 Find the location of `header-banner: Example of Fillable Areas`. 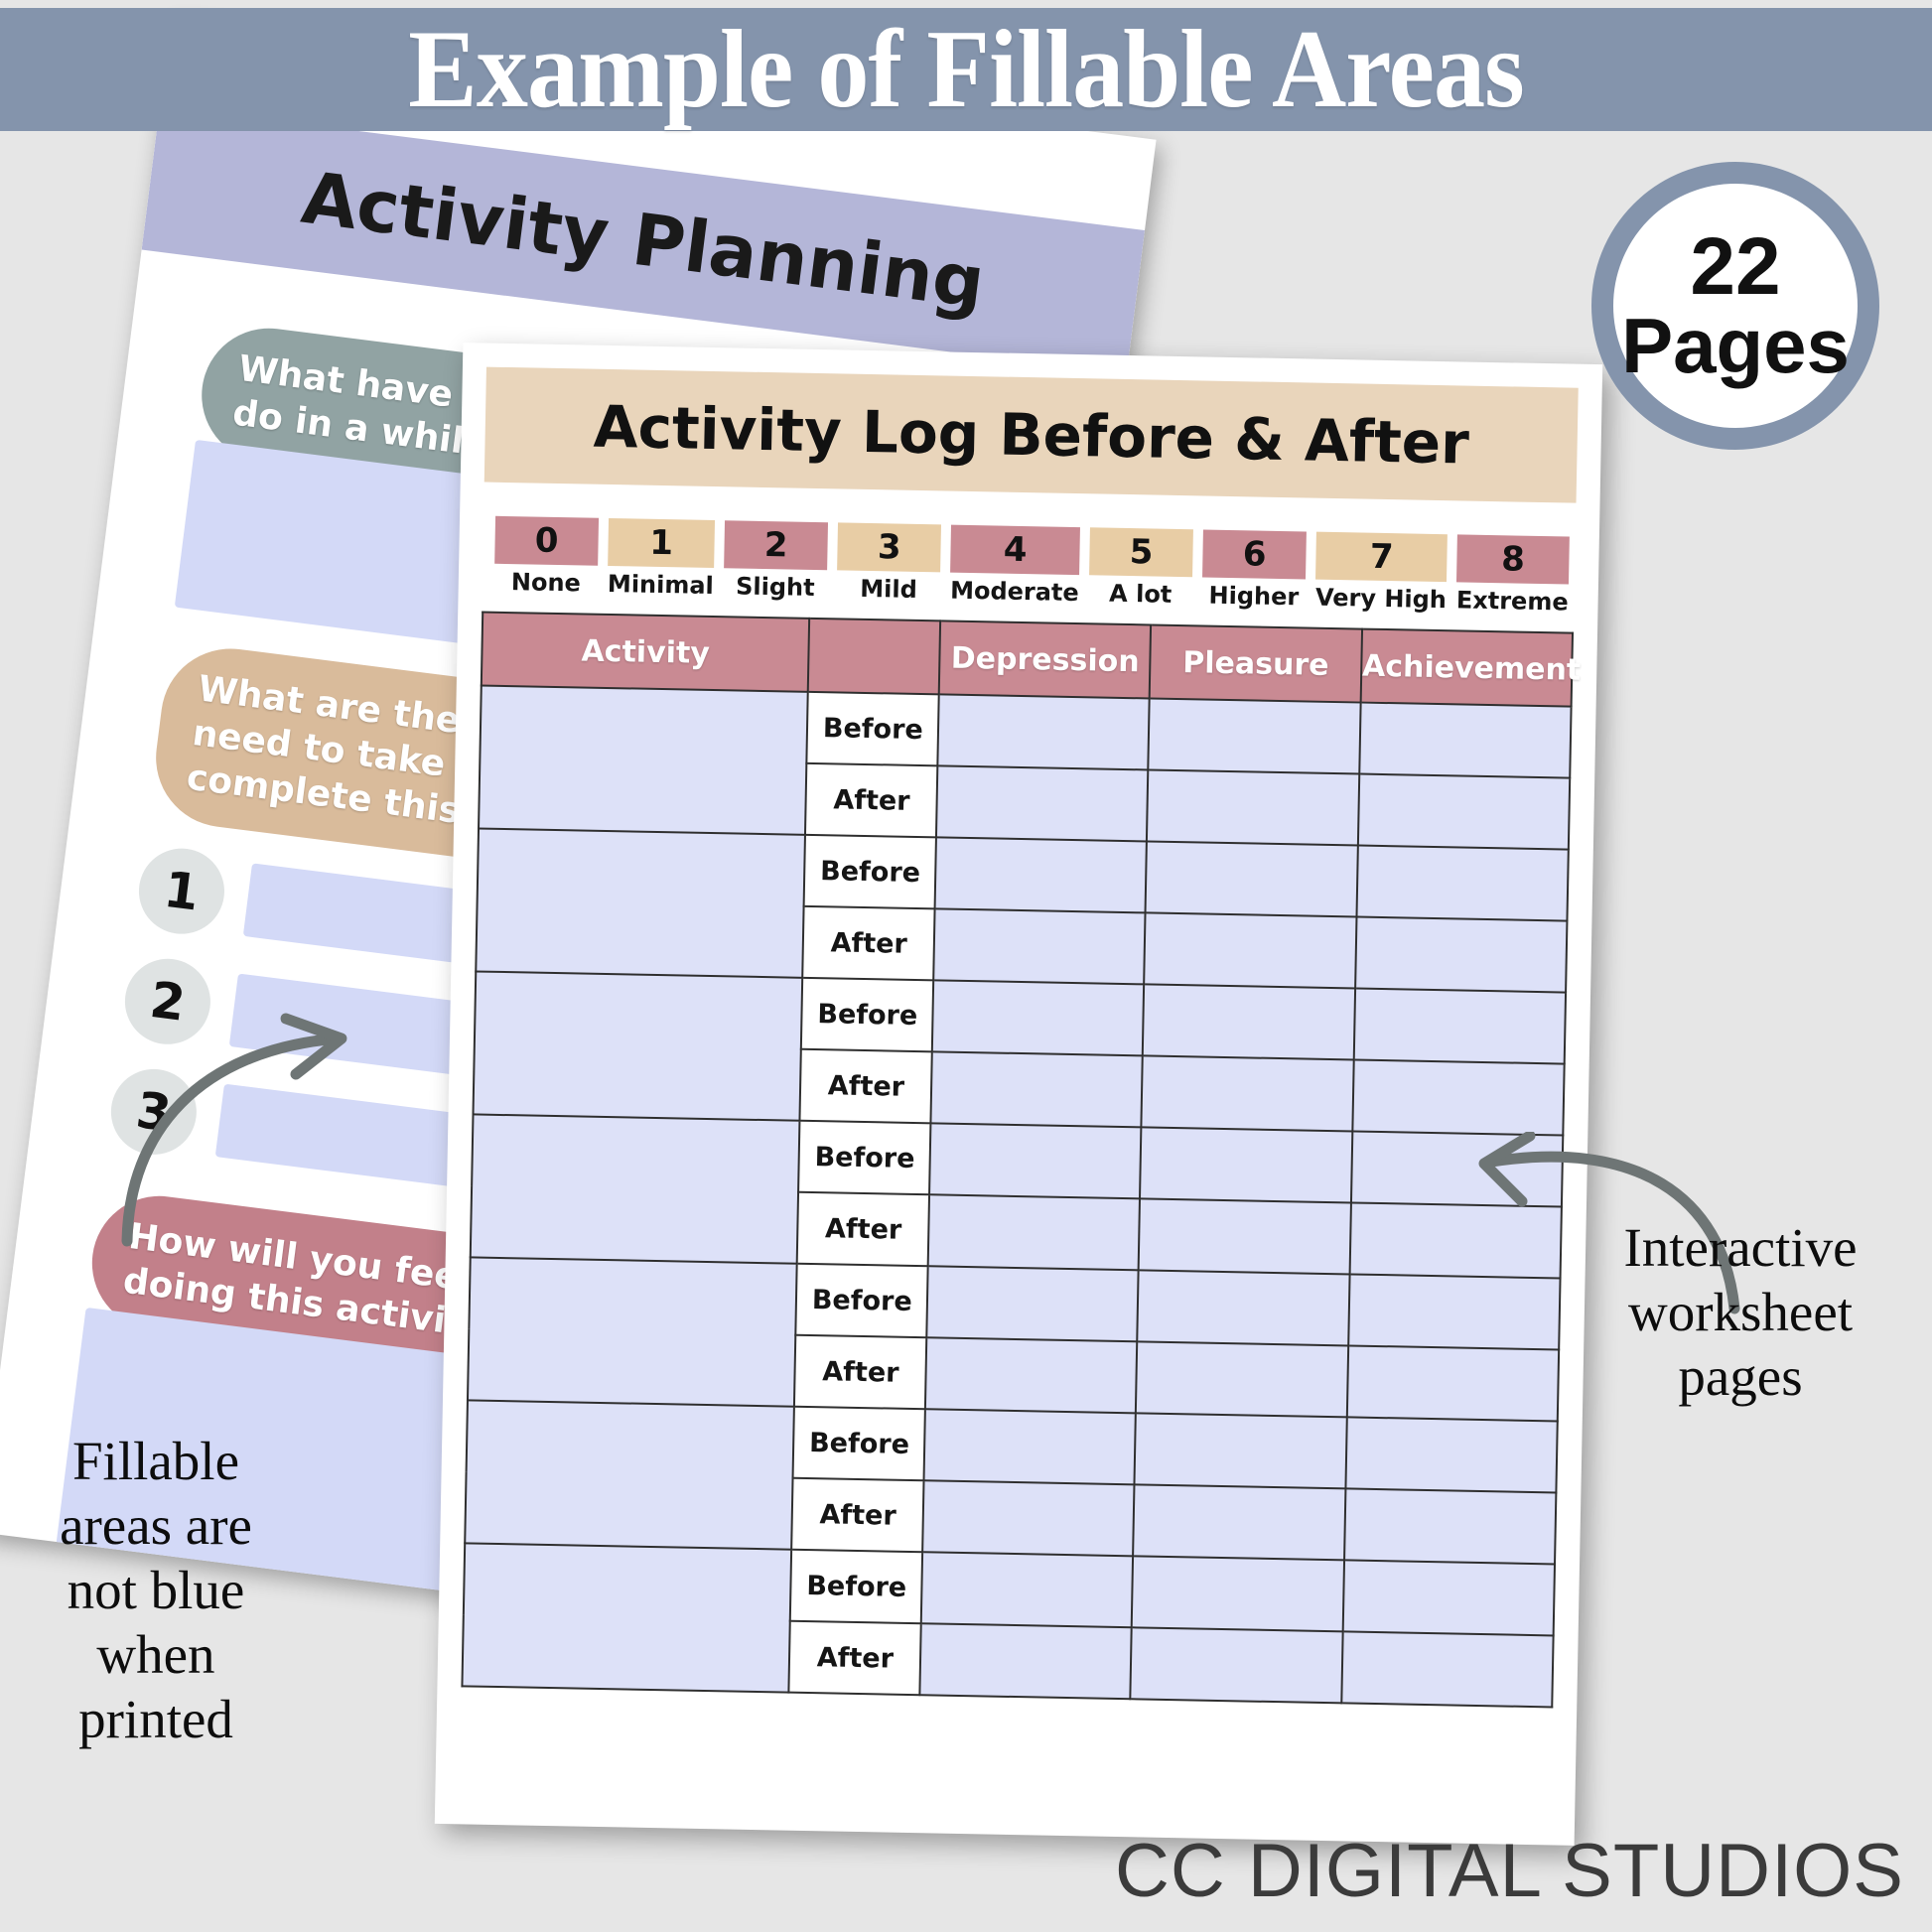

header-banner: Example of Fillable Areas is located at coordinates (966, 69).